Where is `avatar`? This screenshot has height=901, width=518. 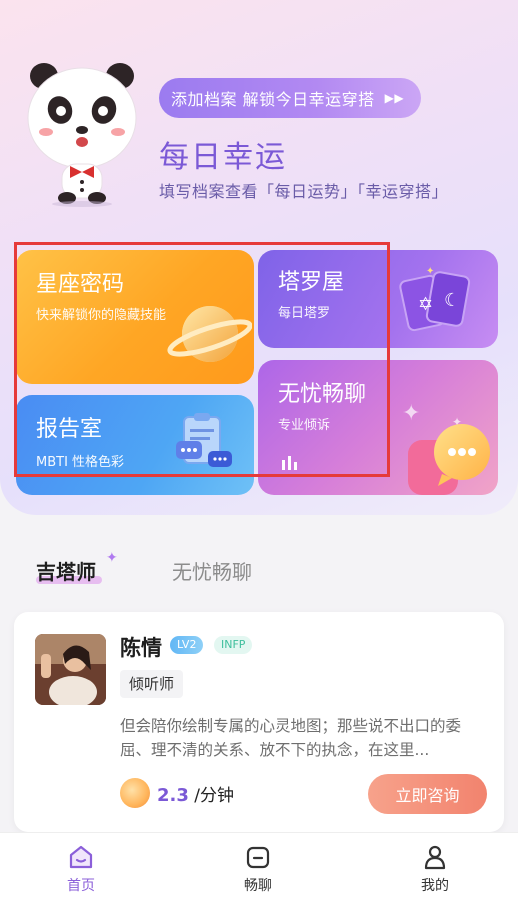
avatar is located at coordinates (70, 669).